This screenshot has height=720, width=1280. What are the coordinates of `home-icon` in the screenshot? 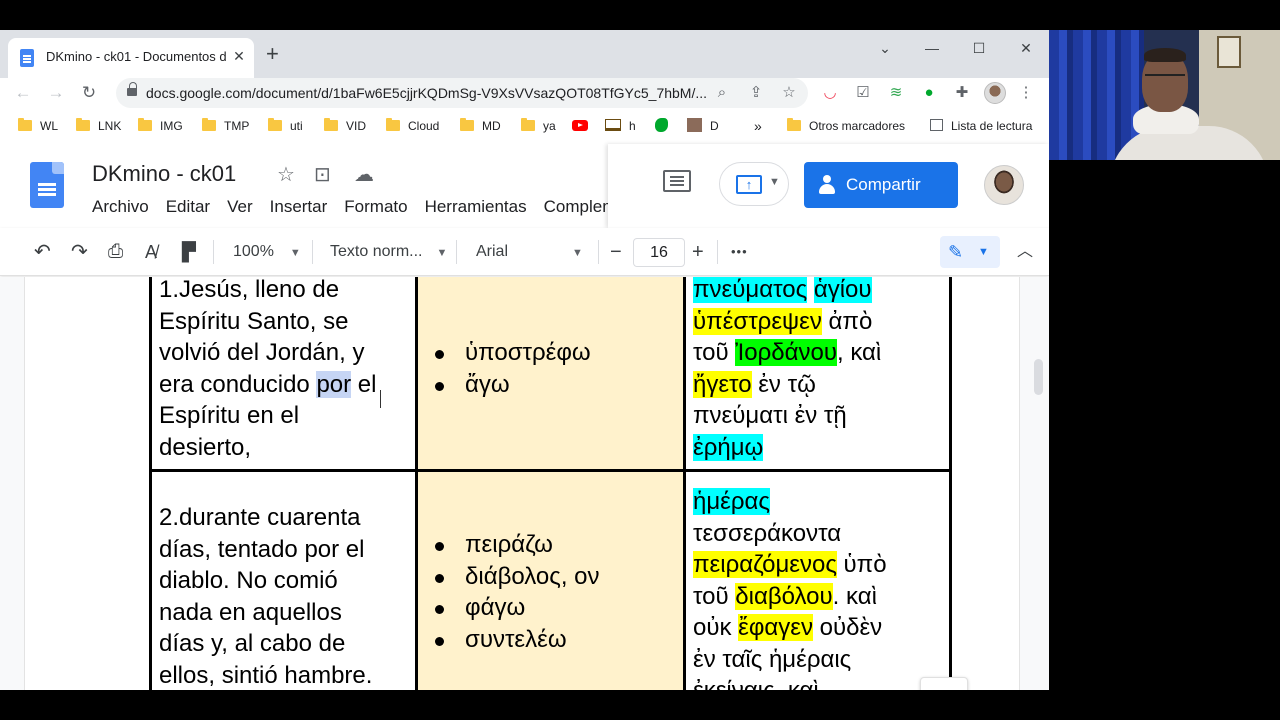 It's located at (613, 125).